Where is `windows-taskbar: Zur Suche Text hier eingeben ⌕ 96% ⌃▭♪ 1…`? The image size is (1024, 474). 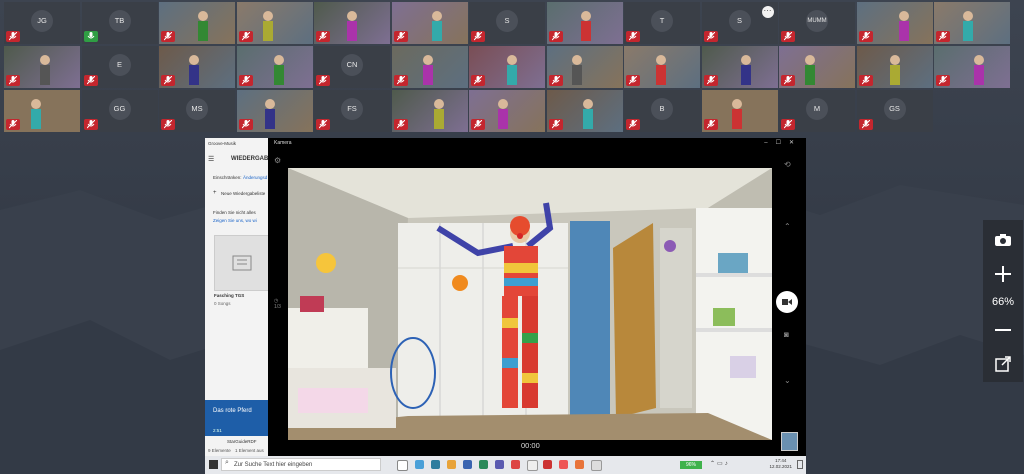 windows-taskbar: Zur Suche Text hier eingeben ⌕ 96% ⌃▭♪ 1… is located at coordinates (505, 465).